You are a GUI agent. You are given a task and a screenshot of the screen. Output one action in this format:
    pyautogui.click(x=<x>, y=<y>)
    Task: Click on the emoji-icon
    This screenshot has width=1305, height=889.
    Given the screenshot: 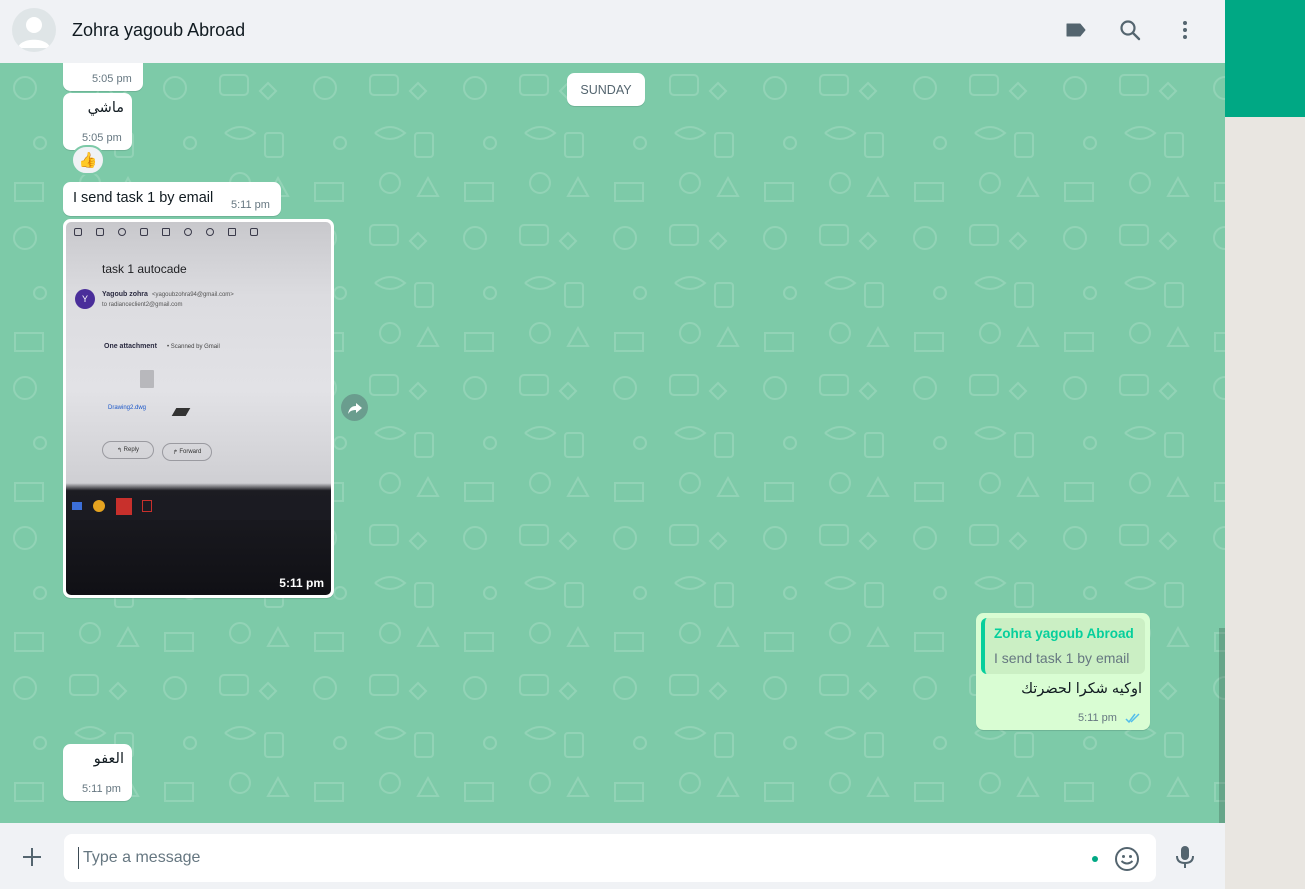 What is the action you would take?
    pyautogui.click(x=1127, y=859)
    